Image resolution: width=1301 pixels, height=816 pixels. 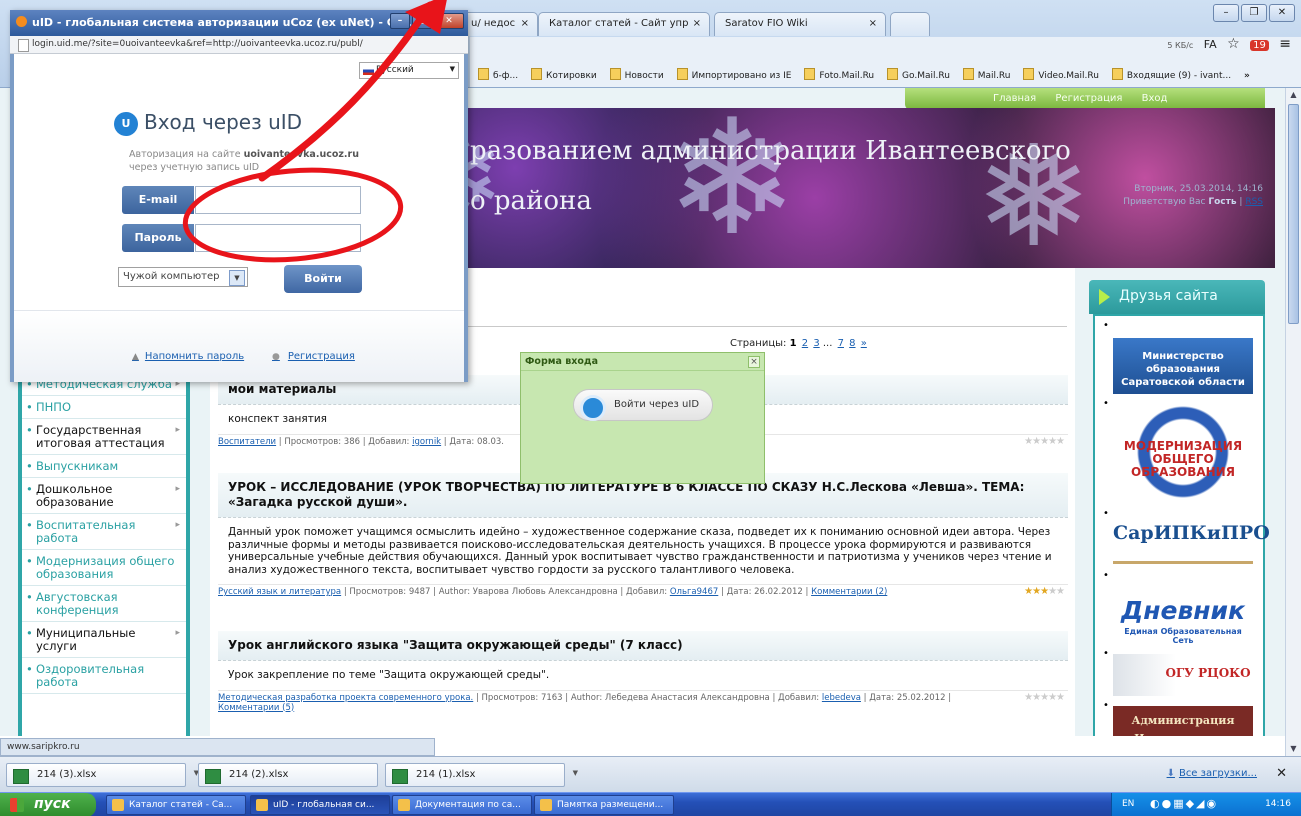 What do you see at coordinates (1281, 773) in the screenshot?
I see `close-downloads-icon: ✕` at bounding box center [1281, 773].